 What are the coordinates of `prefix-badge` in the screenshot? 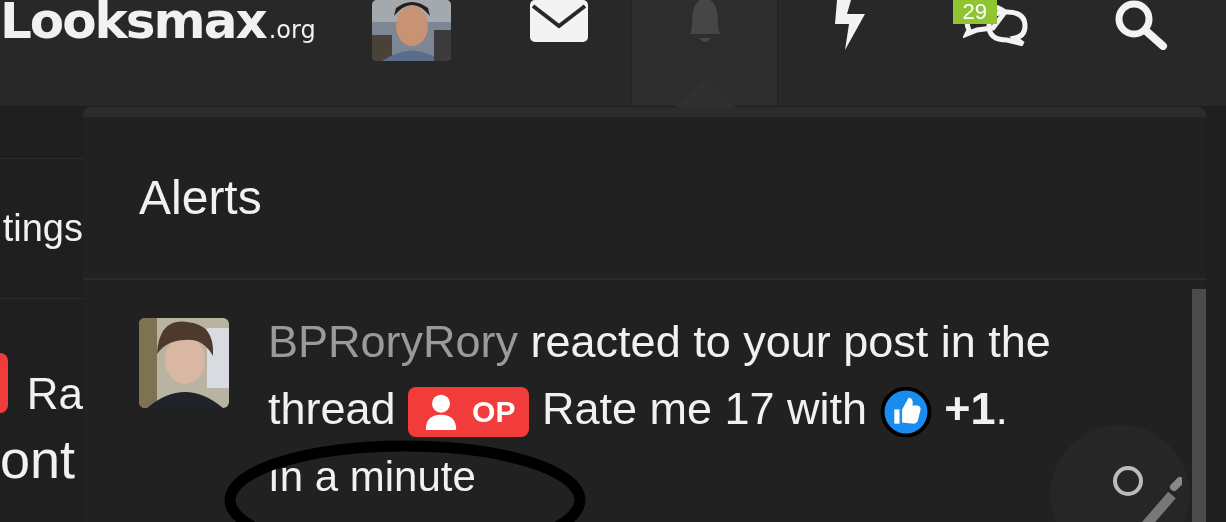 It's located at (4, 383).